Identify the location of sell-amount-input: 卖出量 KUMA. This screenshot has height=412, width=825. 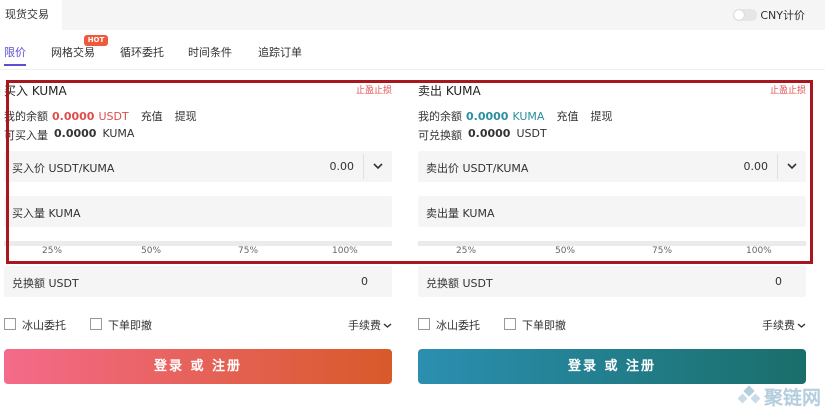
(612, 211).